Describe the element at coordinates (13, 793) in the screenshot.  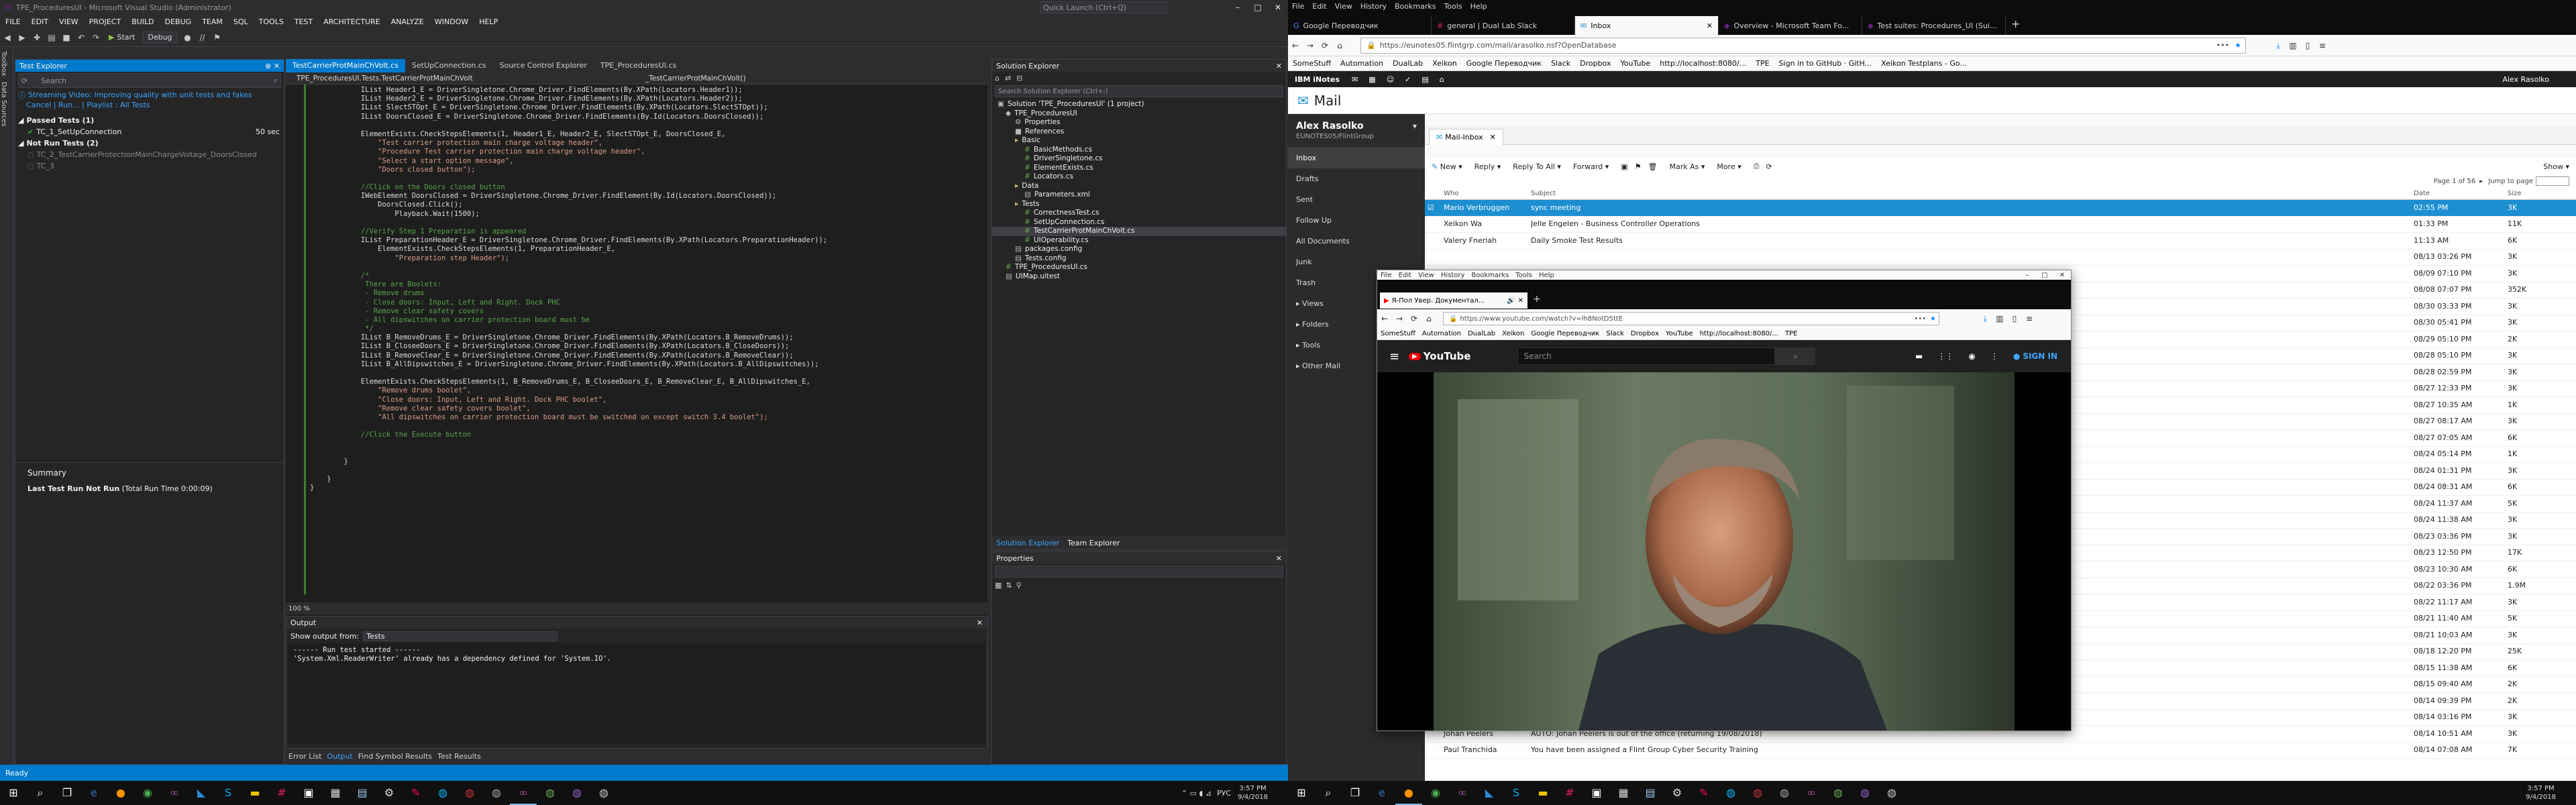
I see `start-windows-icon: ⊞` at that location.